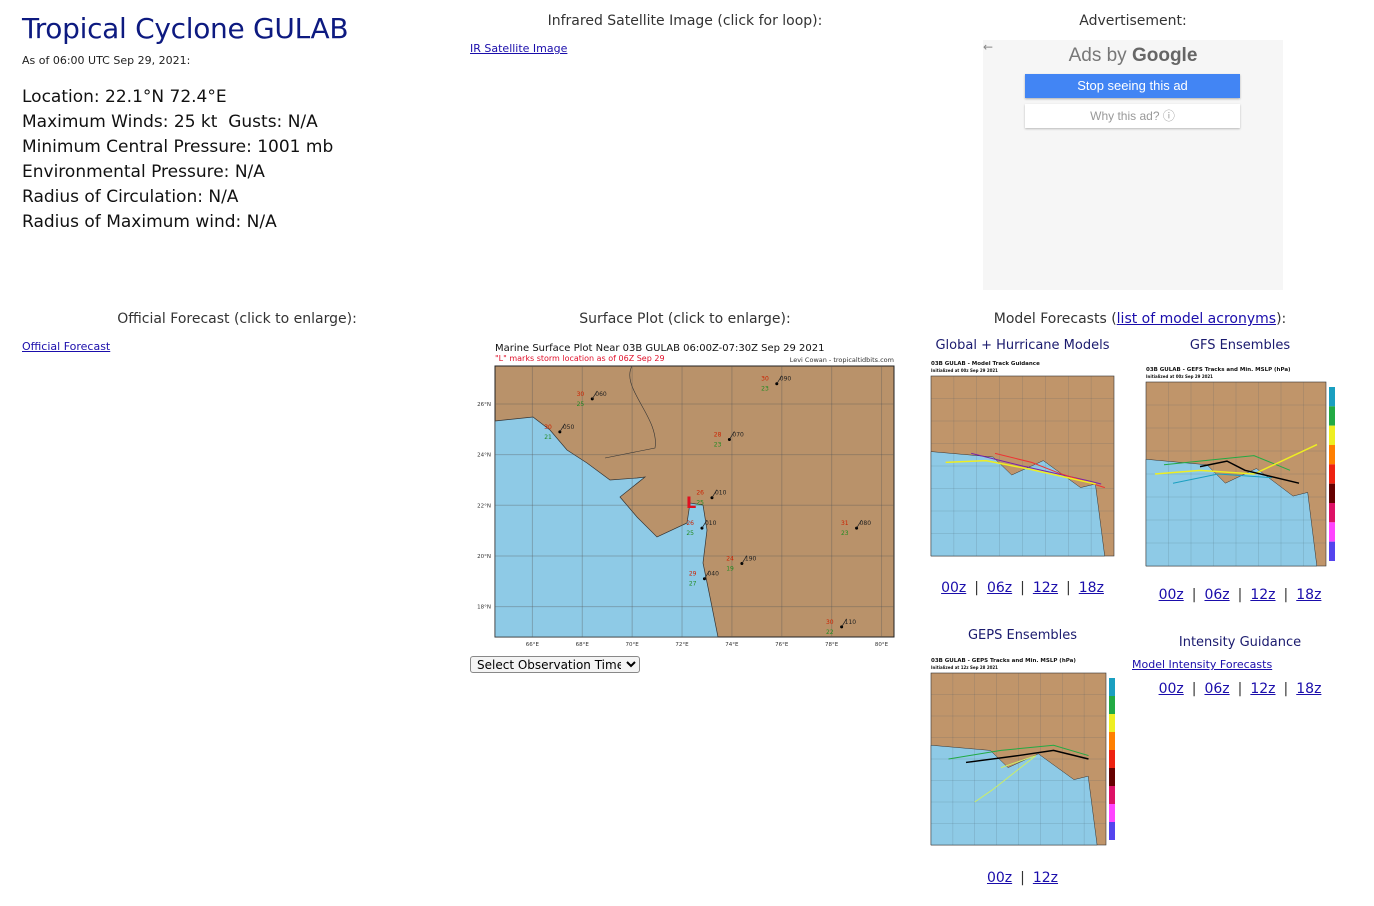  I want to click on why-this-ad-button: Why this ad? ⓘ, so click(1132, 116).